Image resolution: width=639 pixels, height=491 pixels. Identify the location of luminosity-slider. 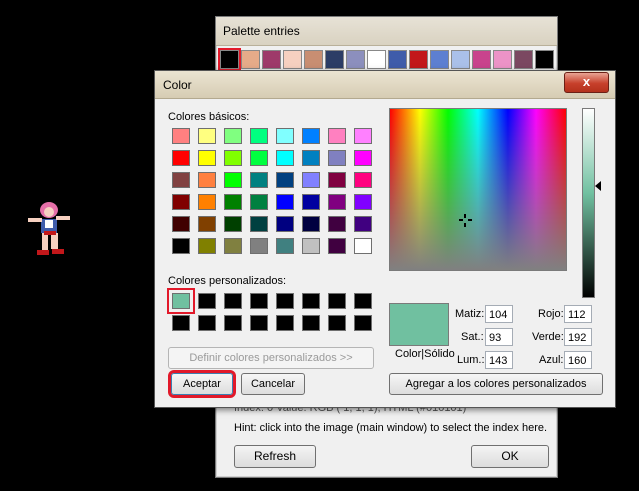
(588, 203).